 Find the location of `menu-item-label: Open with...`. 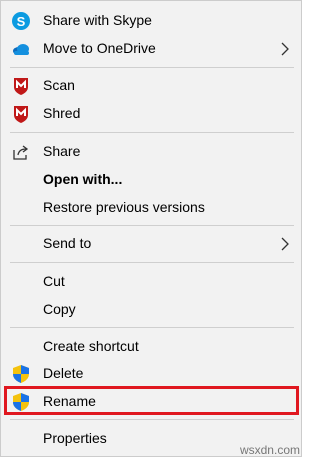

menu-item-label: Open with... is located at coordinates (83, 179).